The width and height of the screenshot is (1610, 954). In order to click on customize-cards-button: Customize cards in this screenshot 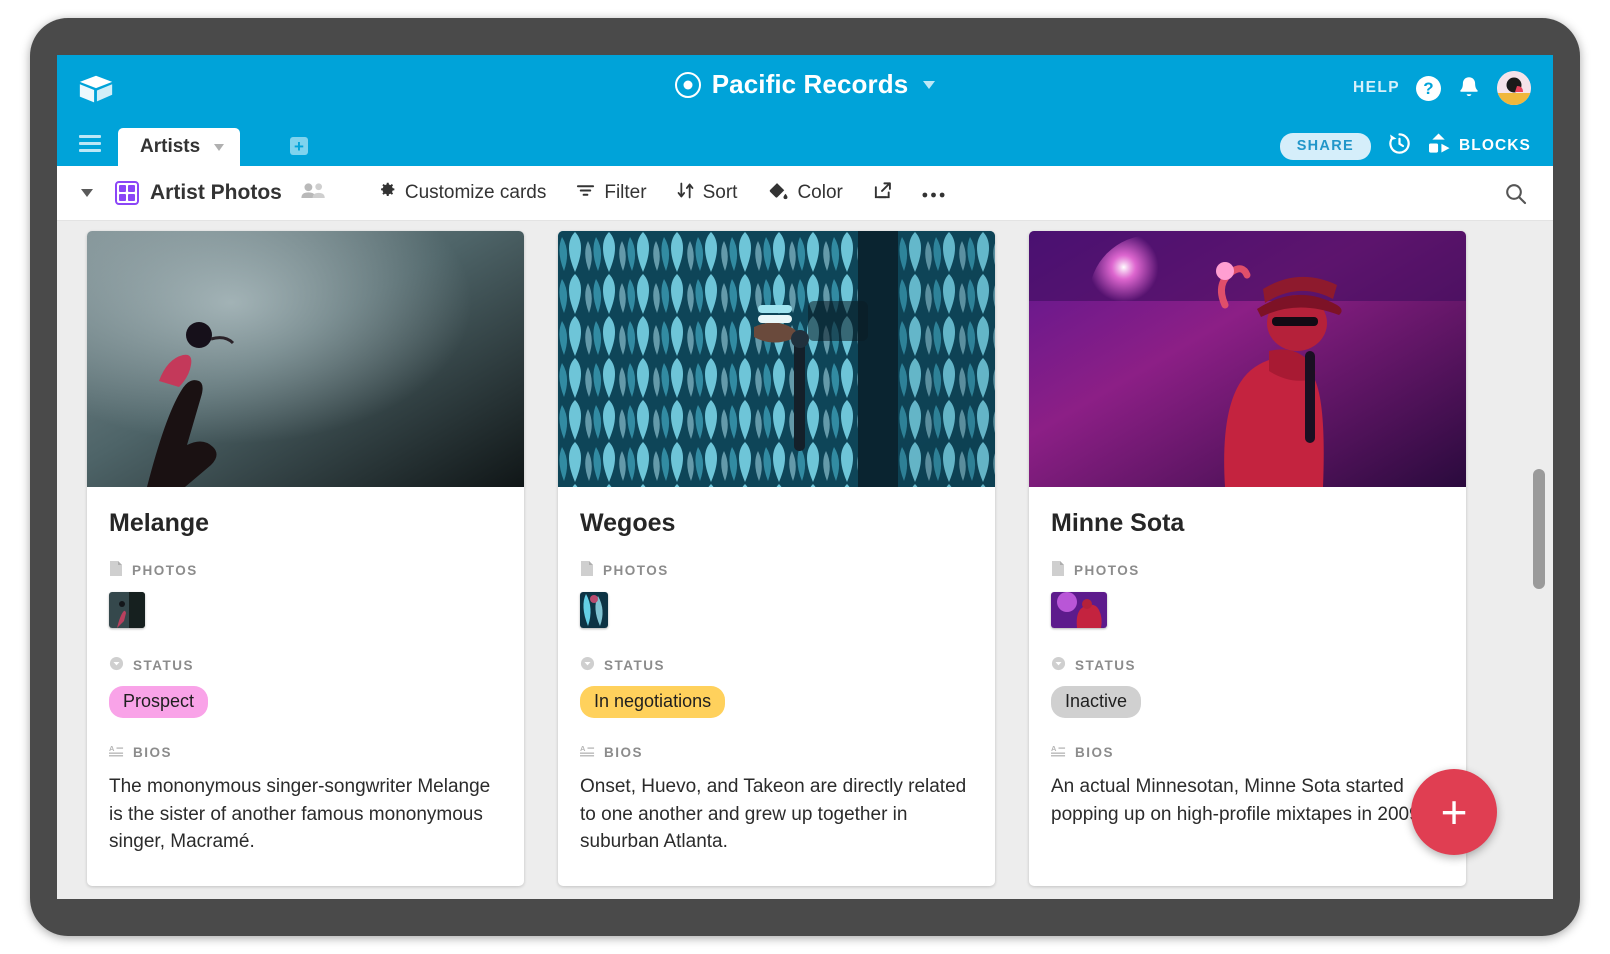, I will do `click(461, 193)`.